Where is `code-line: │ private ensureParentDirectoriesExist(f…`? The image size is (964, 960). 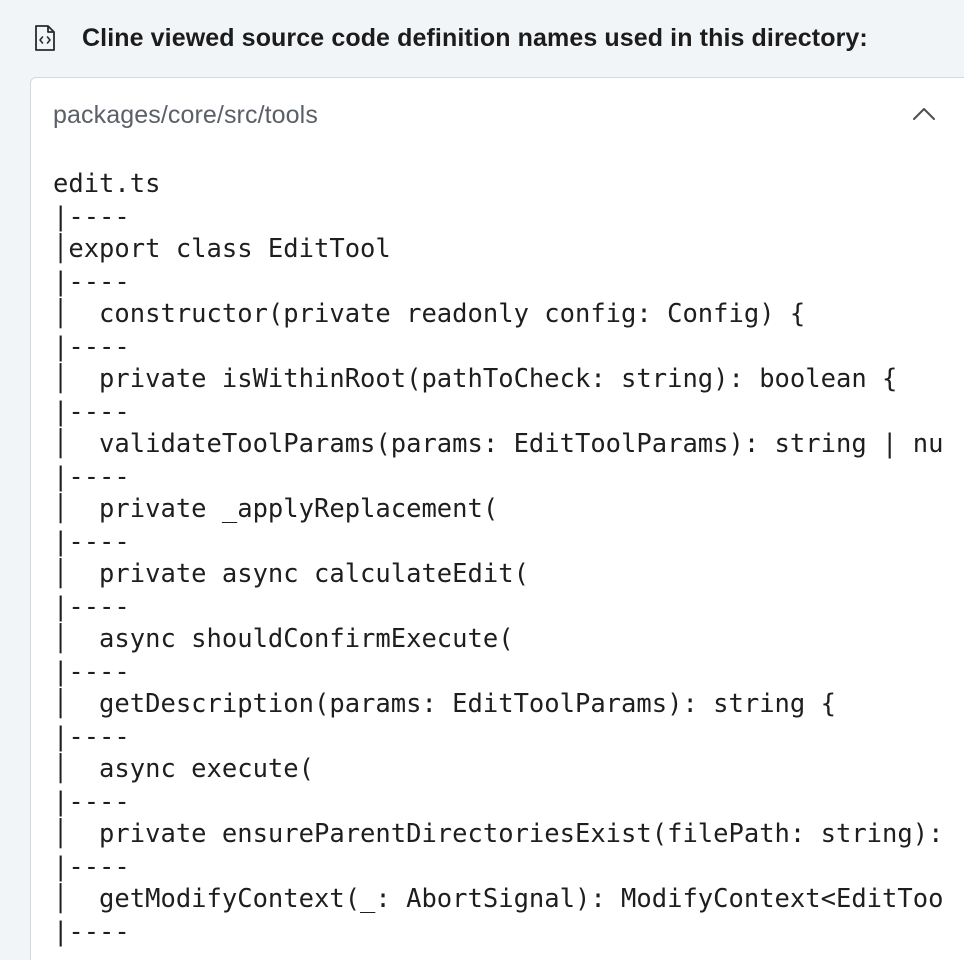 code-line: │ private ensureParentDirectoriesExist(f… is located at coordinates (498, 834).